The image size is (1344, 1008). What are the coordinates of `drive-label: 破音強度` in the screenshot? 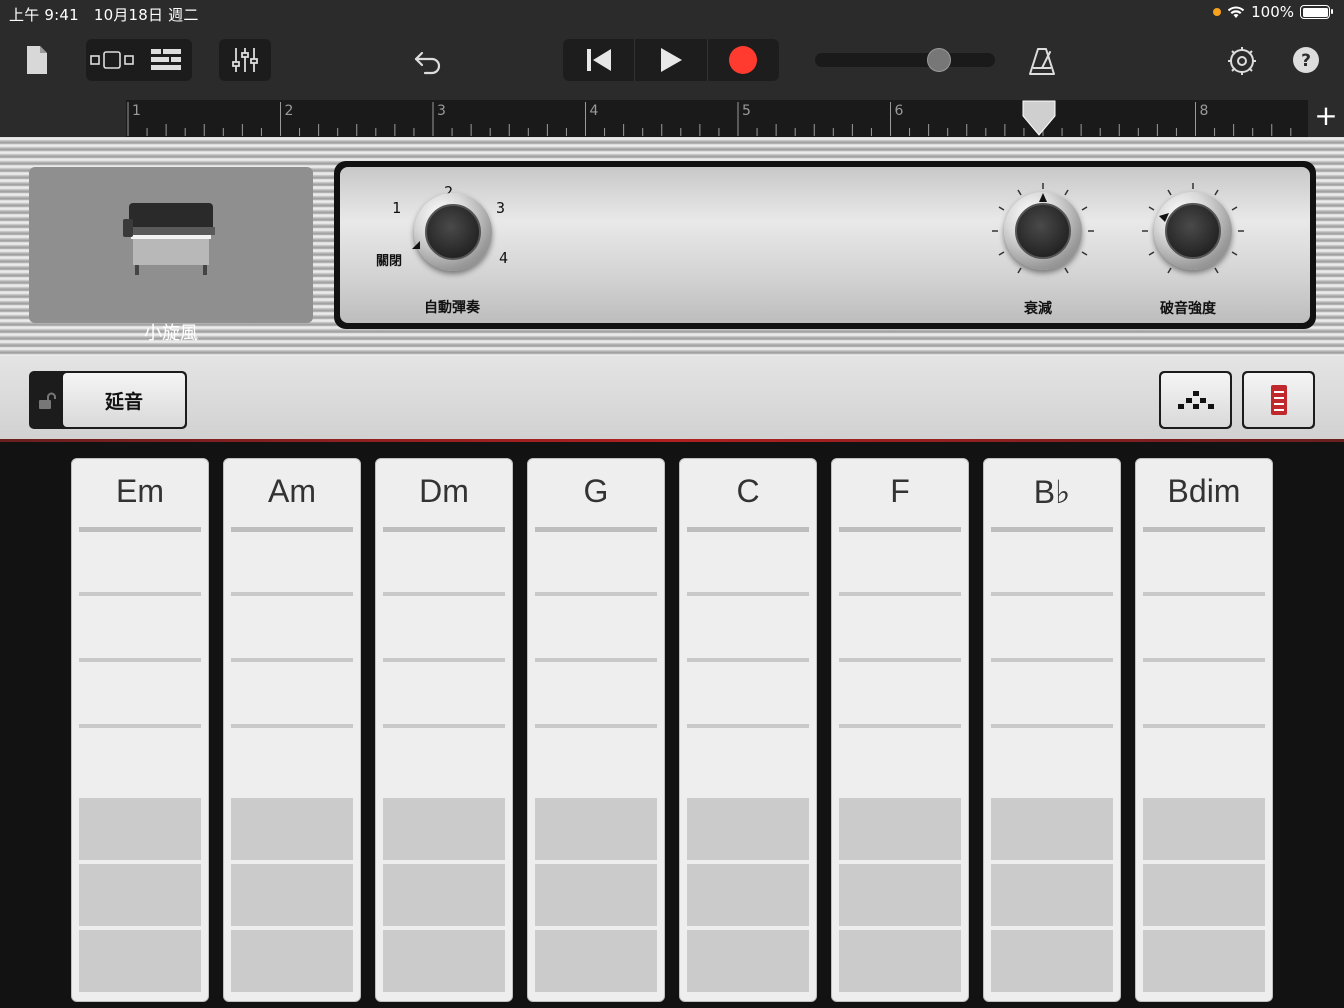 It's located at (1188, 309).